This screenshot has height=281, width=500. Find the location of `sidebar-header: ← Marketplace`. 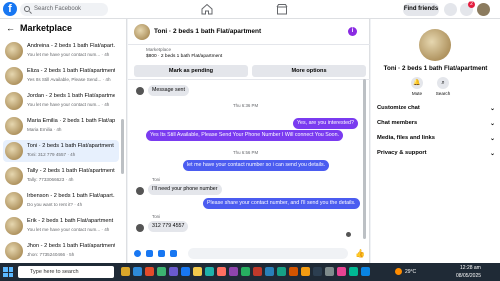

sidebar-header: ← Marketplace is located at coordinates (63, 27).